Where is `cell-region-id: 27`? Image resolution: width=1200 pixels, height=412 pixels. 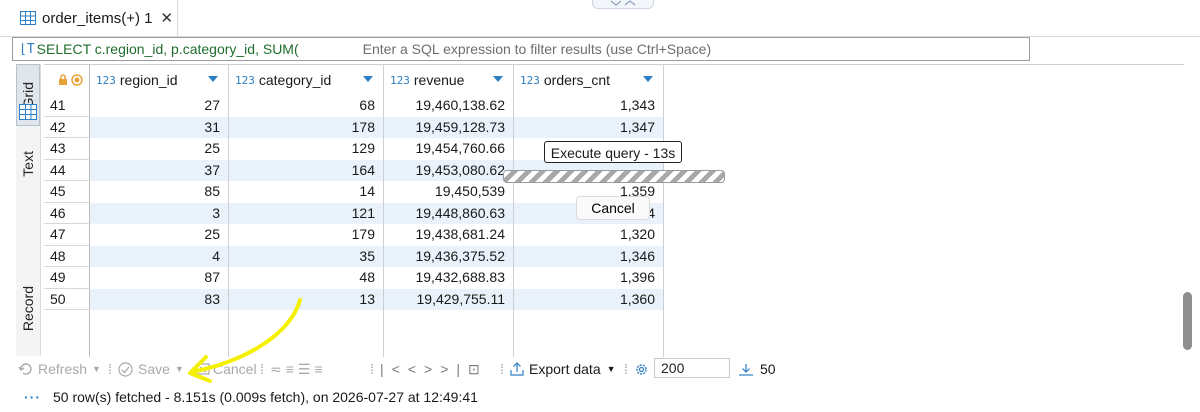 cell-region-id: 27 is located at coordinates (159, 106).